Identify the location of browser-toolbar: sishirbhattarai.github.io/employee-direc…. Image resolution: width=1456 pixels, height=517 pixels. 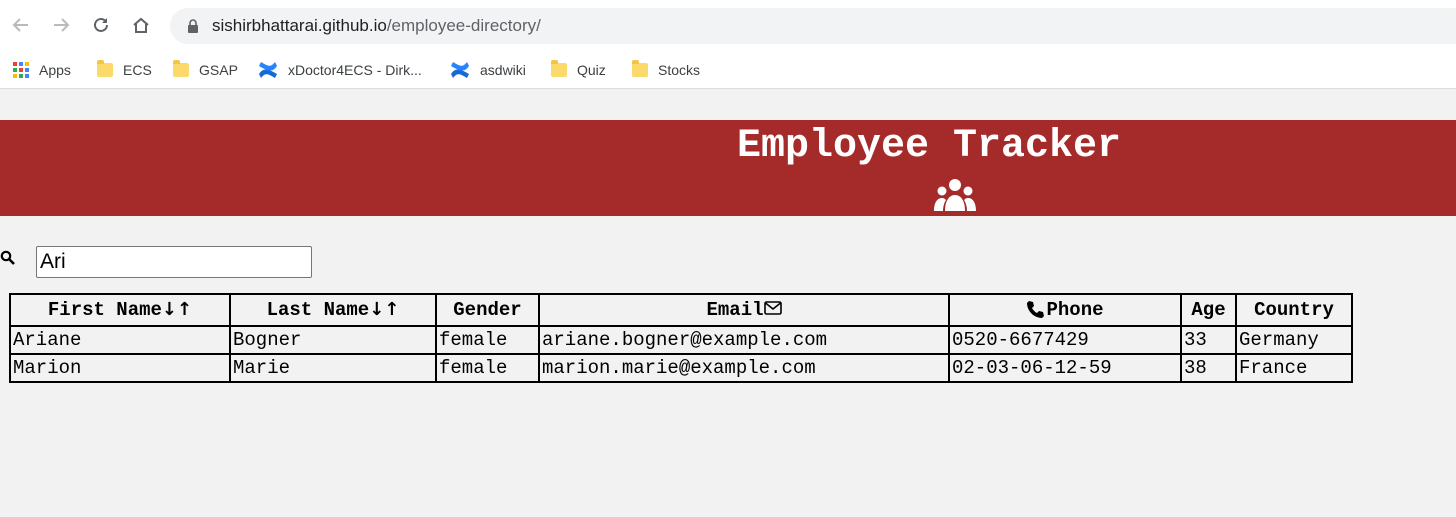
(728, 26).